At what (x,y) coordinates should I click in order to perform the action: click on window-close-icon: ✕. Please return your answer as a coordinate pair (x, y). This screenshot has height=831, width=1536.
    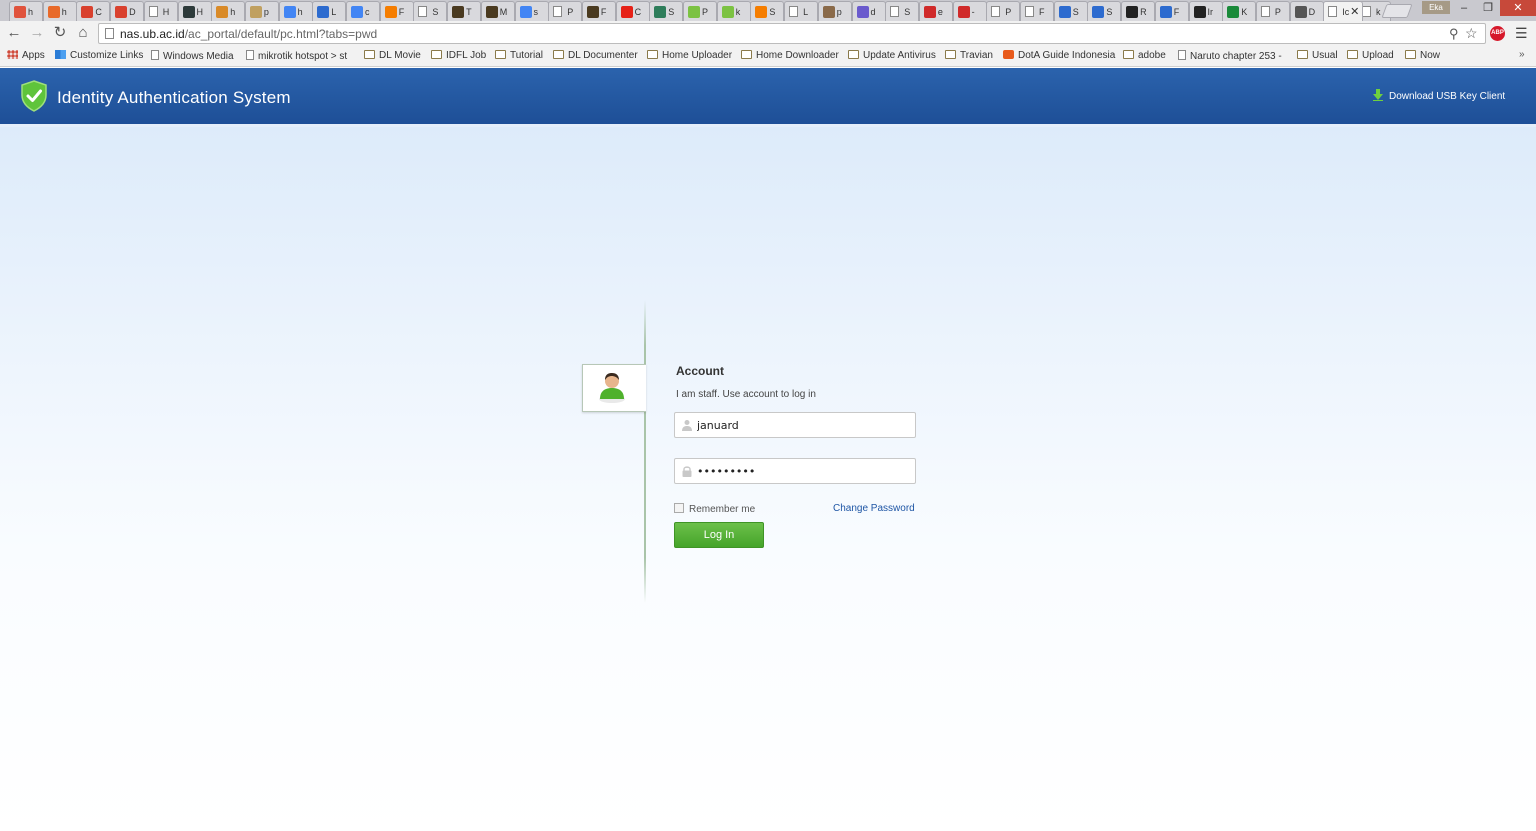
    Looking at the image, I should click on (1518, 8).